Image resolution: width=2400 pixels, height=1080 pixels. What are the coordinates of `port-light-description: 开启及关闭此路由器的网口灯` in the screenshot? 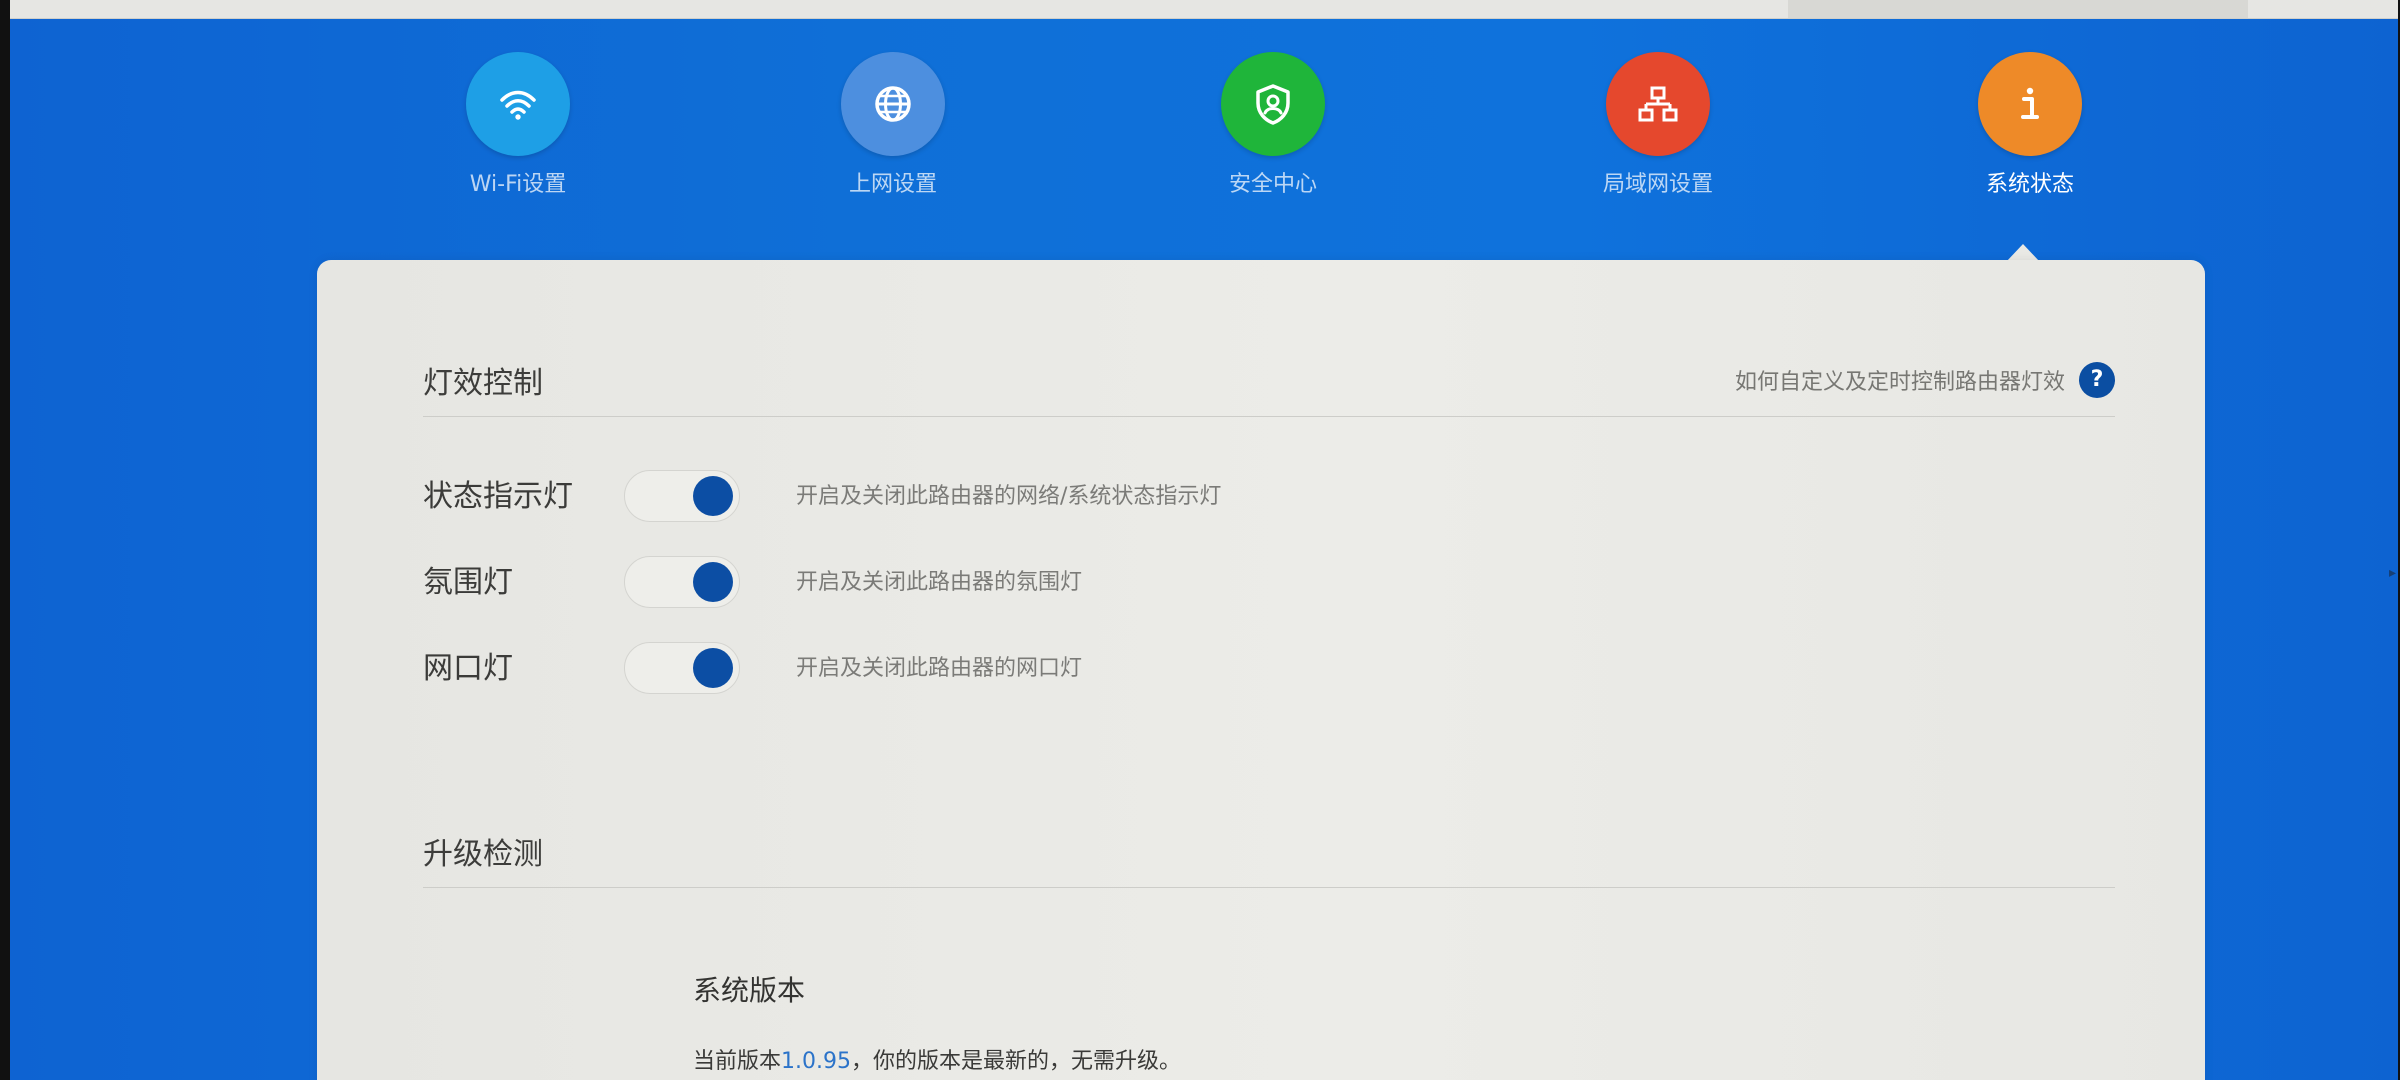 It's located at (939, 668).